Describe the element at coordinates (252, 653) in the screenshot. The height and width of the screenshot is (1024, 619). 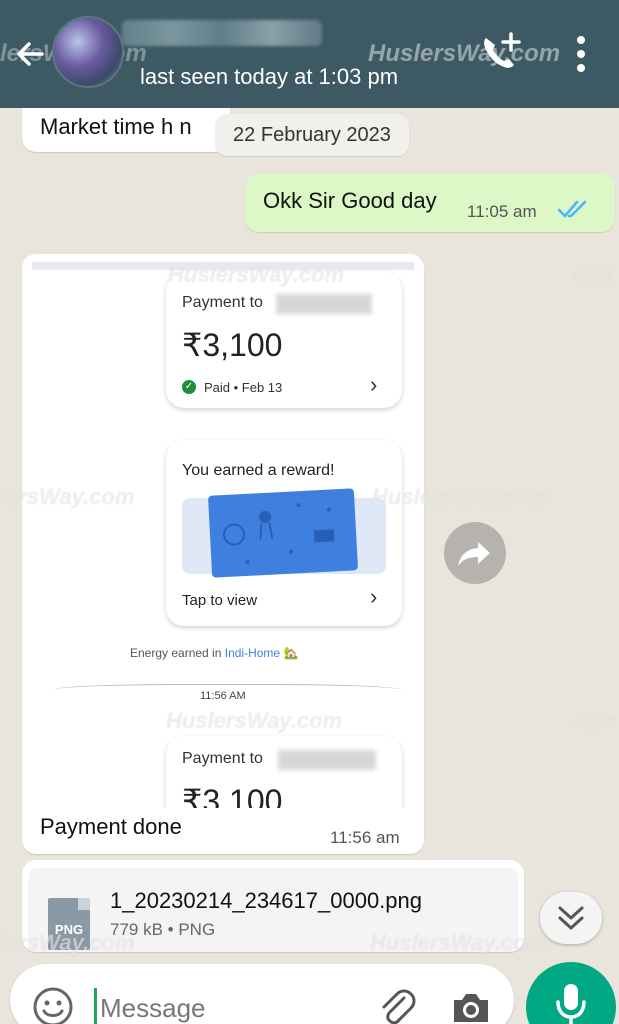
I see `energy-place: Indi-Home` at that location.